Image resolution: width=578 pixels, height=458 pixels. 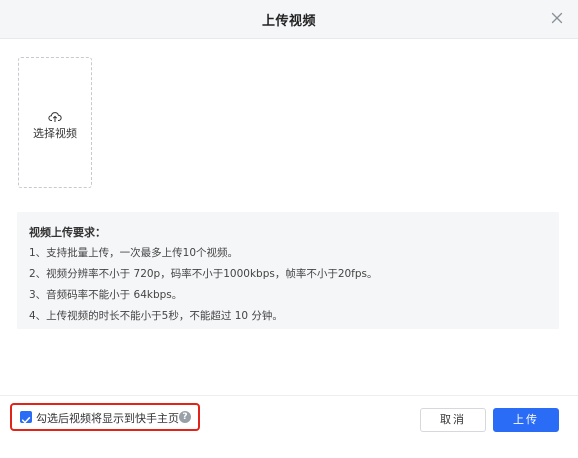 I want to click on show-on-homepage-checkbox, so click(x=26, y=417).